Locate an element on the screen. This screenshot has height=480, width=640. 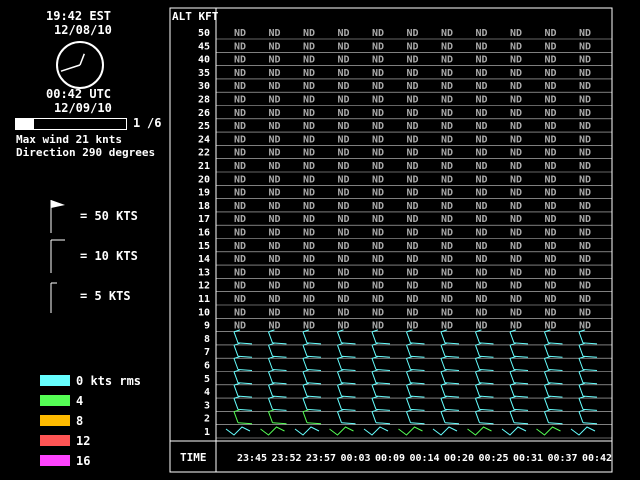
time-label: 00:03 is located at coordinates (355, 458).